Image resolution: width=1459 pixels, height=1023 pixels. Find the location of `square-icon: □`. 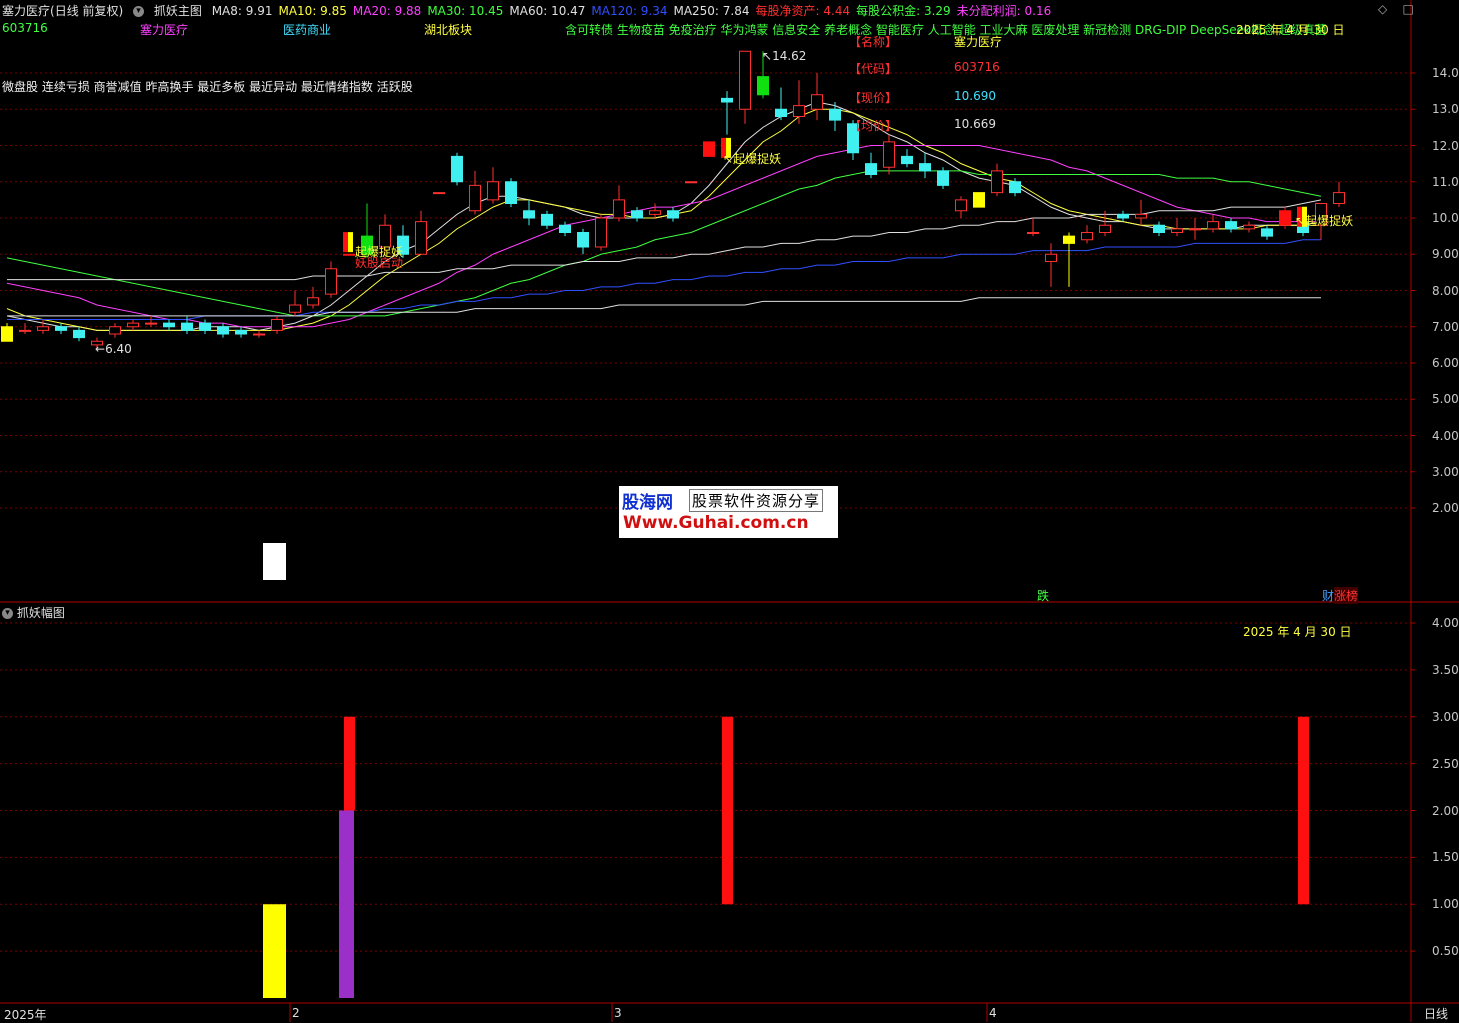

square-icon: □ is located at coordinates (1408, 9).